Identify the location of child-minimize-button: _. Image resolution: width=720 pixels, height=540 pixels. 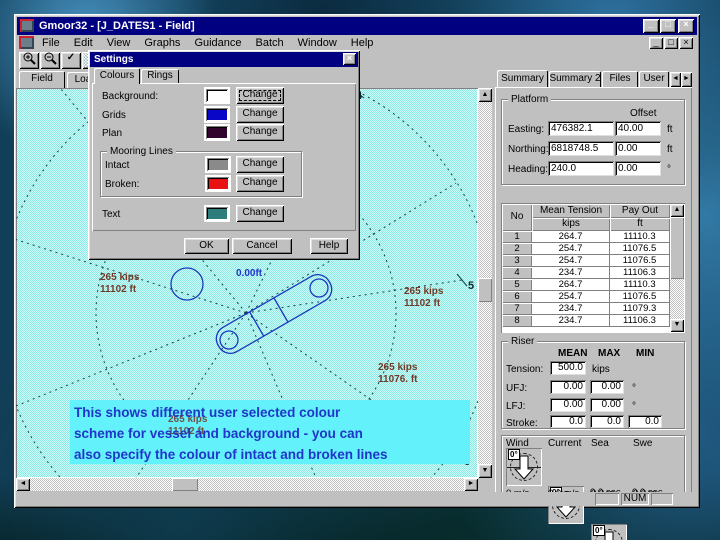
(656, 43).